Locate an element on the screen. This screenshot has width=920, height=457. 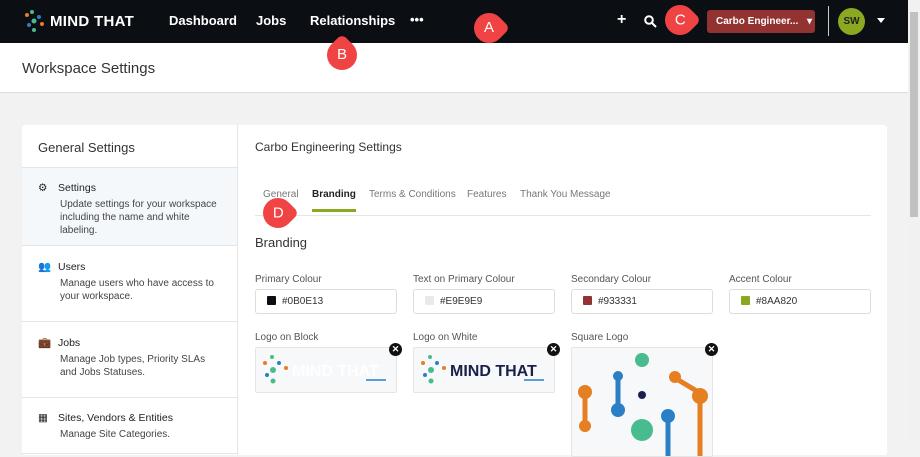
section-title: Branding is located at coordinates (281, 242).